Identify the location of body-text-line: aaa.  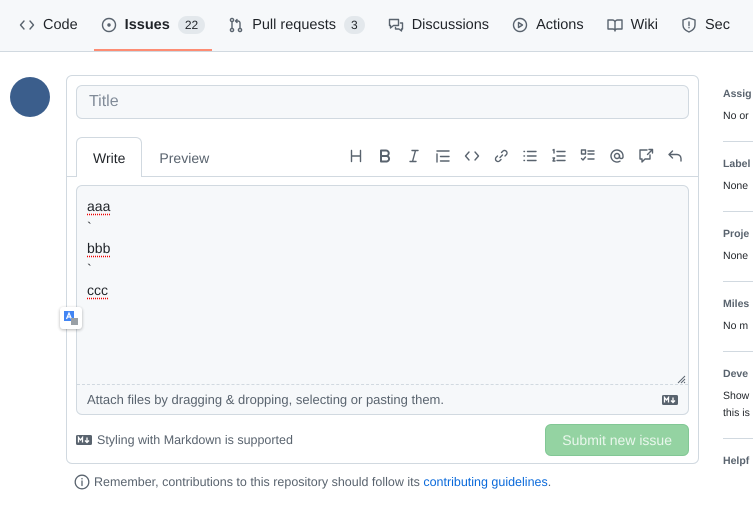
(98, 206).